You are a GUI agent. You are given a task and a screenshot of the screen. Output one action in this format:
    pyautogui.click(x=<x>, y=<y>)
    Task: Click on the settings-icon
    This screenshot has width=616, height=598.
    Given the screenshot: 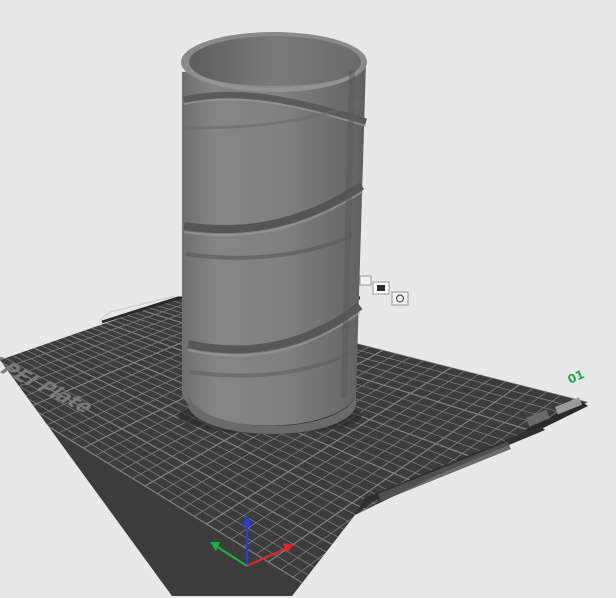 What is the action you would take?
    pyautogui.click(x=400, y=298)
    